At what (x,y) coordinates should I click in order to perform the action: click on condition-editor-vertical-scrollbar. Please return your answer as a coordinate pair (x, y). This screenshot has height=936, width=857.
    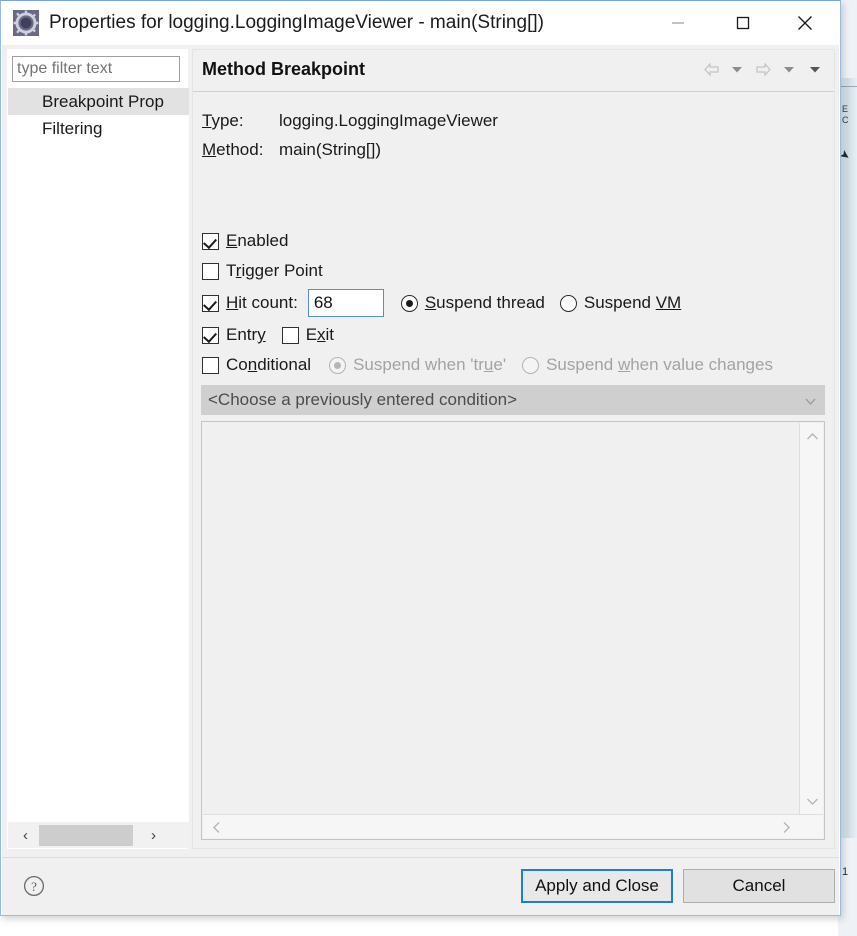
    Looking at the image, I should click on (811, 618).